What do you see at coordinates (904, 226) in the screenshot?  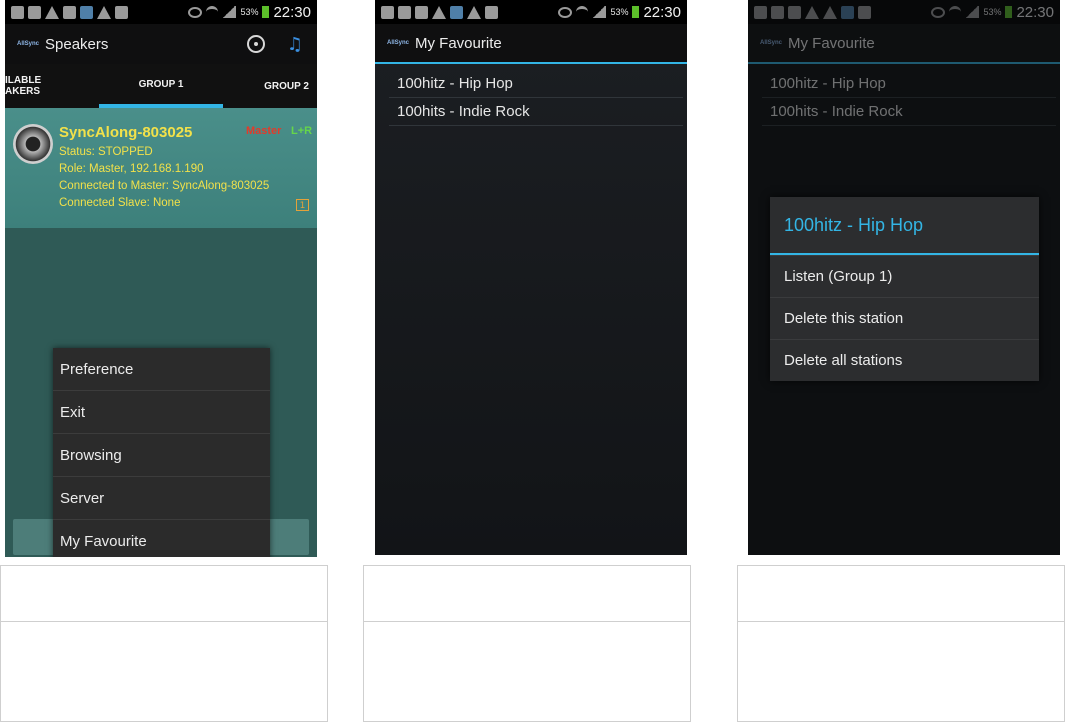 I see `dialog-title: 100hitz - Hip Hop` at bounding box center [904, 226].